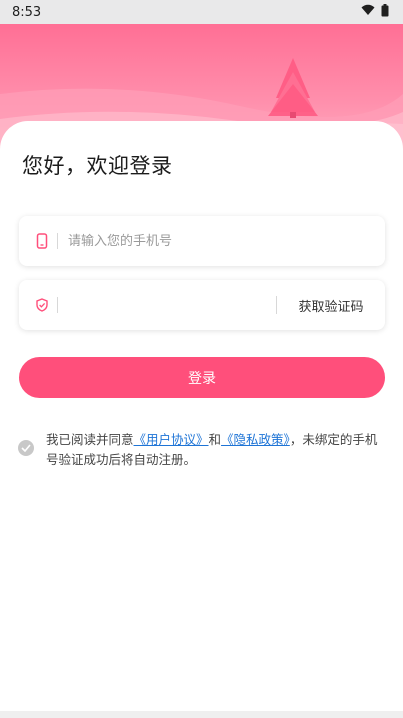 The image size is (403, 718). What do you see at coordinates (202, 377) in the screenshot?
I see `login-button: 登录` at bounding box center [202, 377].